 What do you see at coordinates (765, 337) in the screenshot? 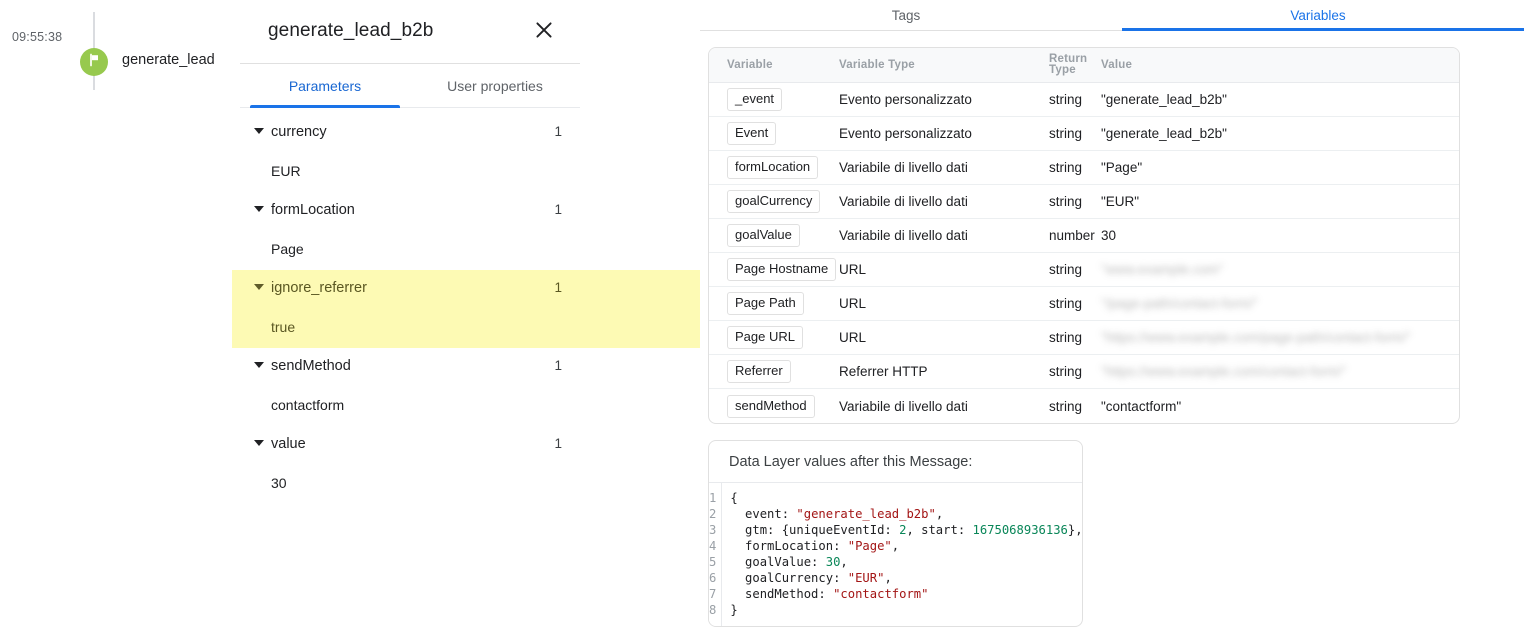
I see `variable-chip: Page URL` at bounding box center [765, 337].